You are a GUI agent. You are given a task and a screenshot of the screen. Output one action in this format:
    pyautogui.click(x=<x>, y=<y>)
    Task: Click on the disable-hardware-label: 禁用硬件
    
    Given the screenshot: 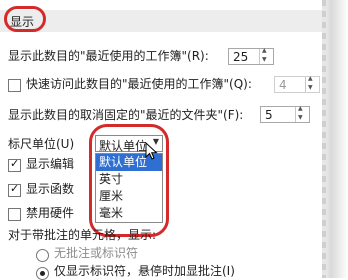 What is the action you would take?
    pyautogui.click(x=50, y=213)
    